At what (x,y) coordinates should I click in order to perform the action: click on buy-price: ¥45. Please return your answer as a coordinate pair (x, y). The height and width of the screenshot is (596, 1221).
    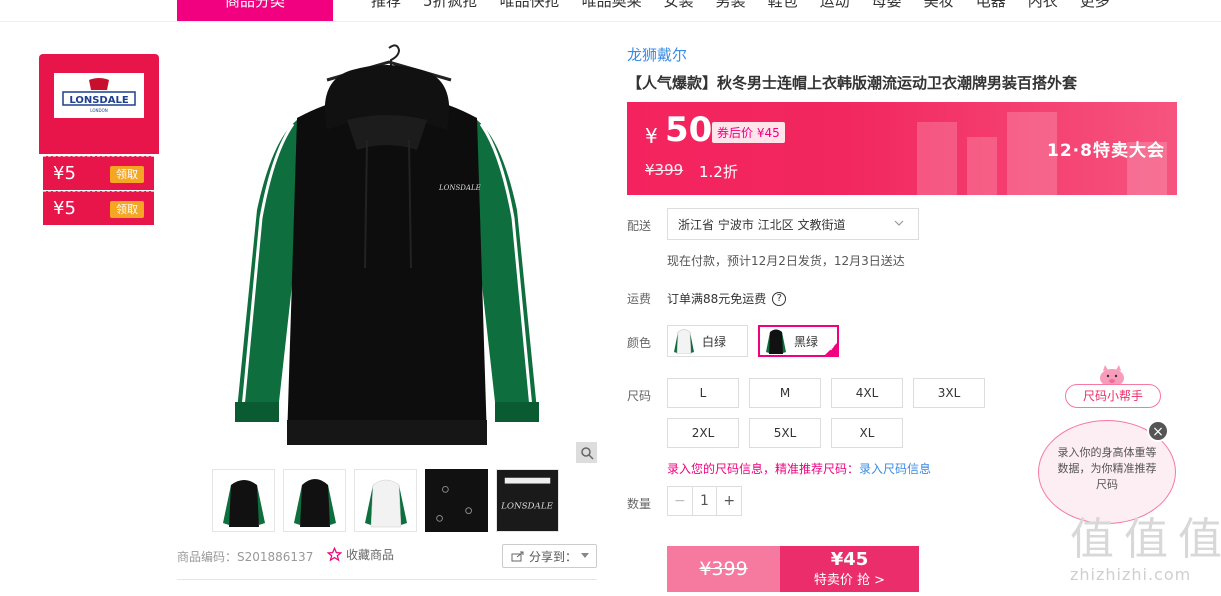
    Looking at the image, I should click on (849, 559).